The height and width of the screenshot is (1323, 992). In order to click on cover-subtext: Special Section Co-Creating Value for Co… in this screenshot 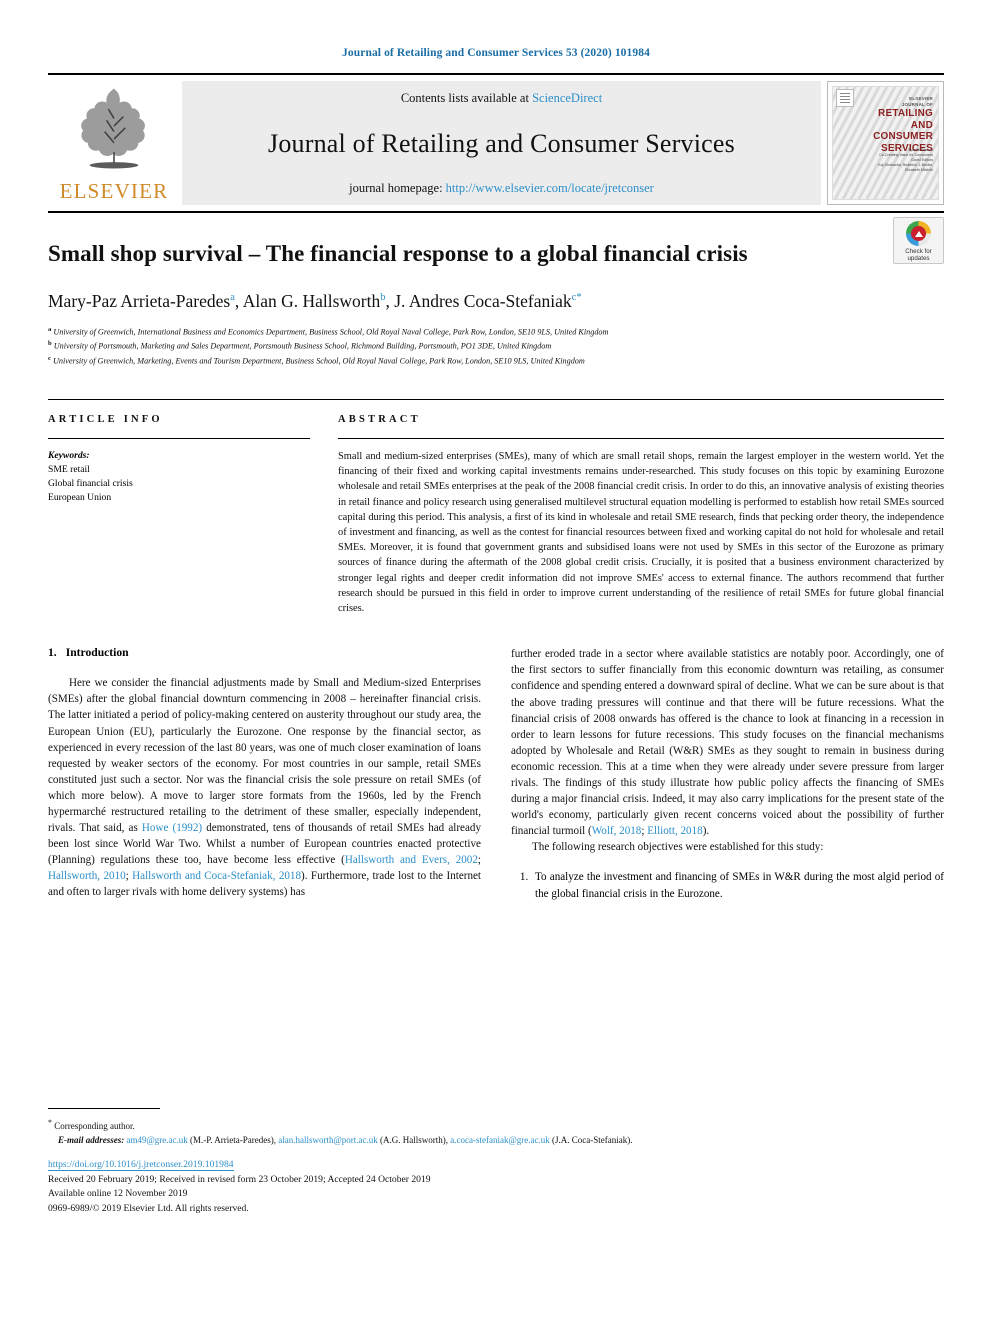, I will do `click(905, 160)`.